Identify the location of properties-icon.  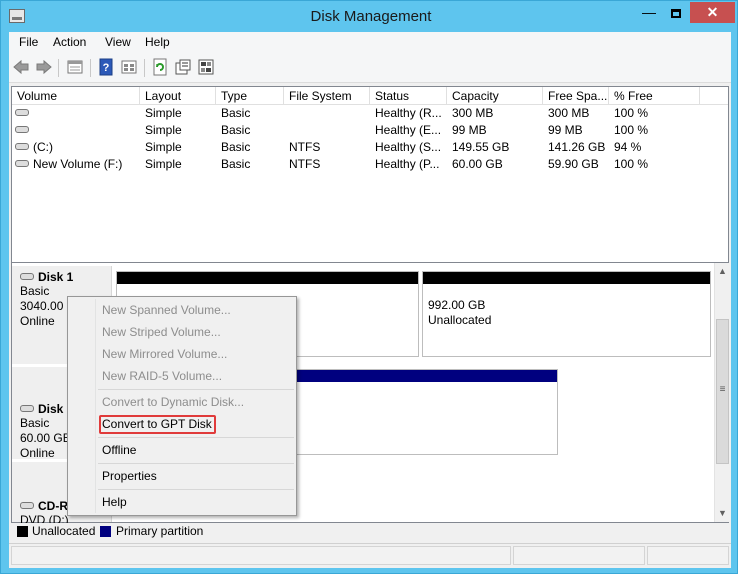
(183, 67).